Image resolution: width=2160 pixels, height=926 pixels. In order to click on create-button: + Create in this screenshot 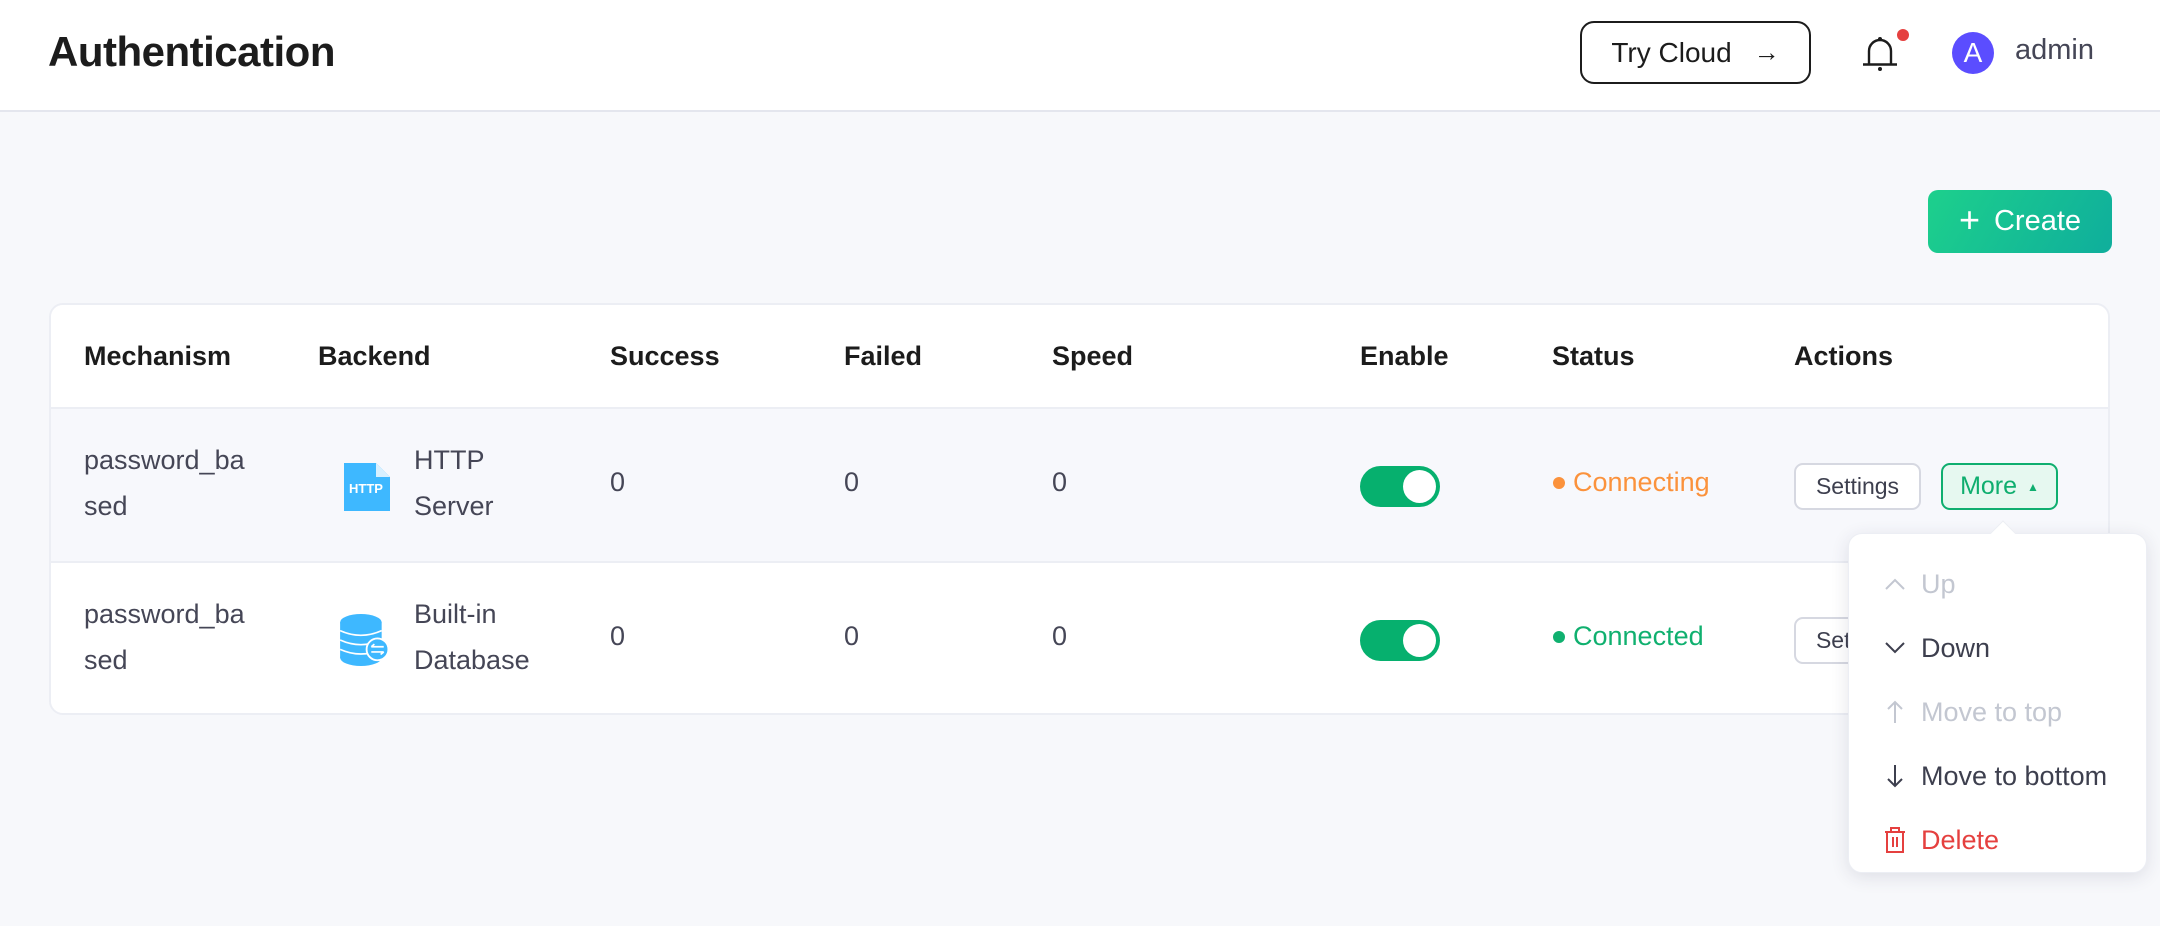, I will do `click(2020, 221)`.